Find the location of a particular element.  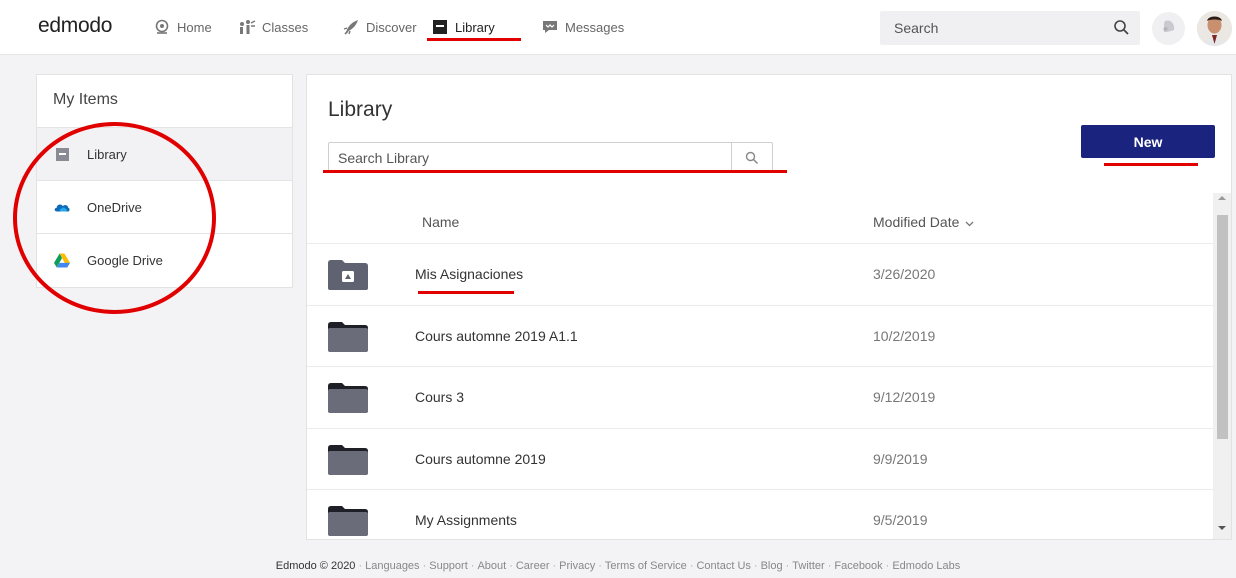

annotation-underline-nav-library is located at coordinates (474, 39).